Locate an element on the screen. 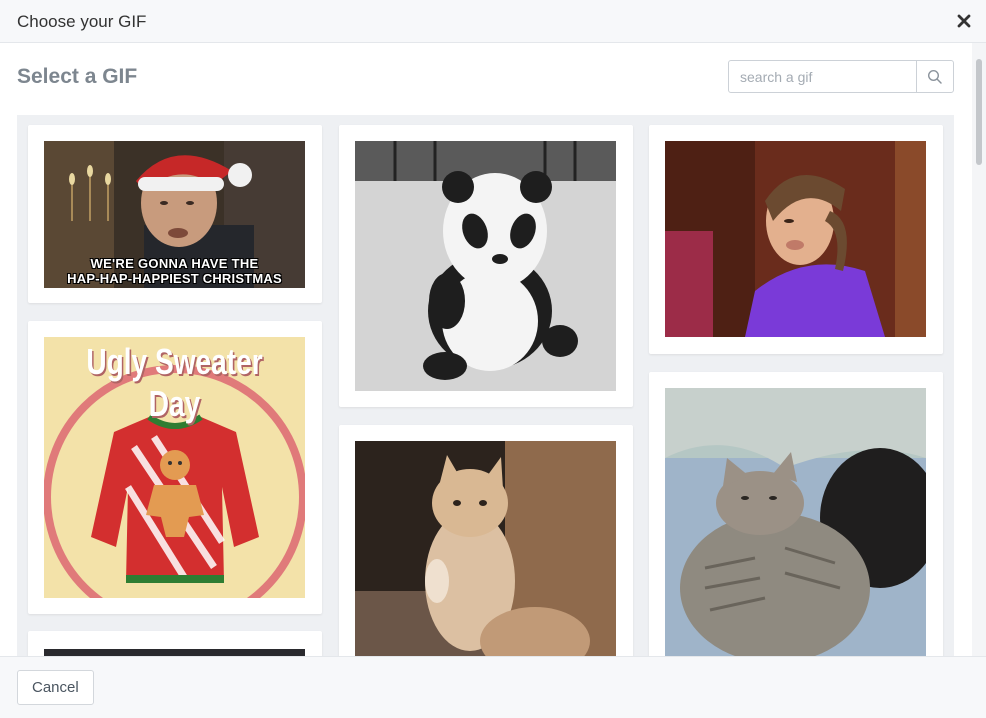  search-icon is located at coordinates (934, 76).